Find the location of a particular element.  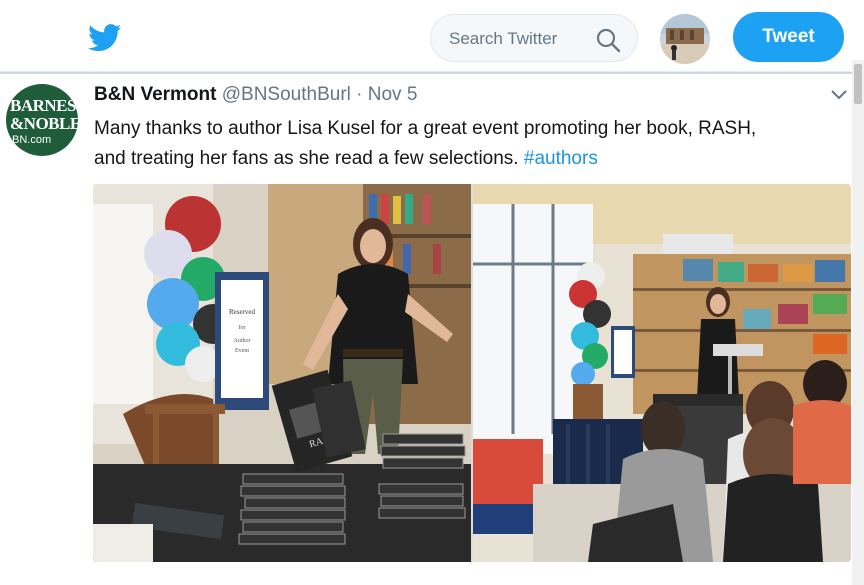

search-input: Search Twitter is located at coordinates (503, 39).